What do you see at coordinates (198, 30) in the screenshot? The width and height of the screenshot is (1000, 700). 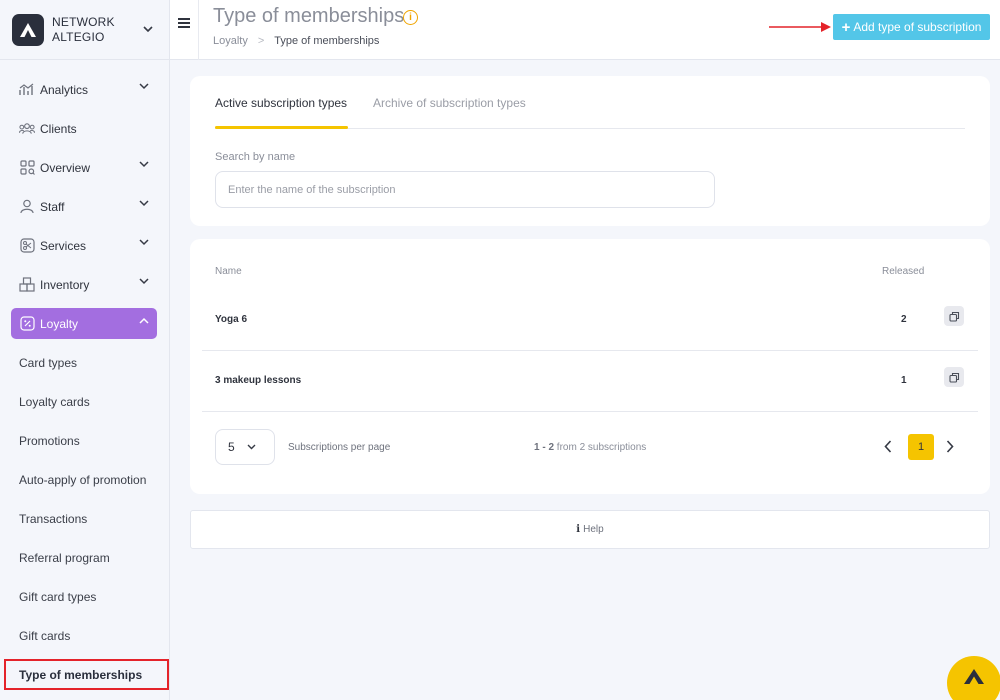 I see `header-divider` at bounding box center [198, 30].